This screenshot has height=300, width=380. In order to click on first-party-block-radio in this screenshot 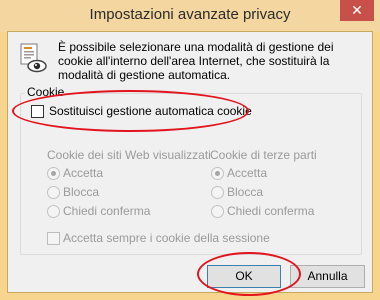, I will do `click(53, 192)`.